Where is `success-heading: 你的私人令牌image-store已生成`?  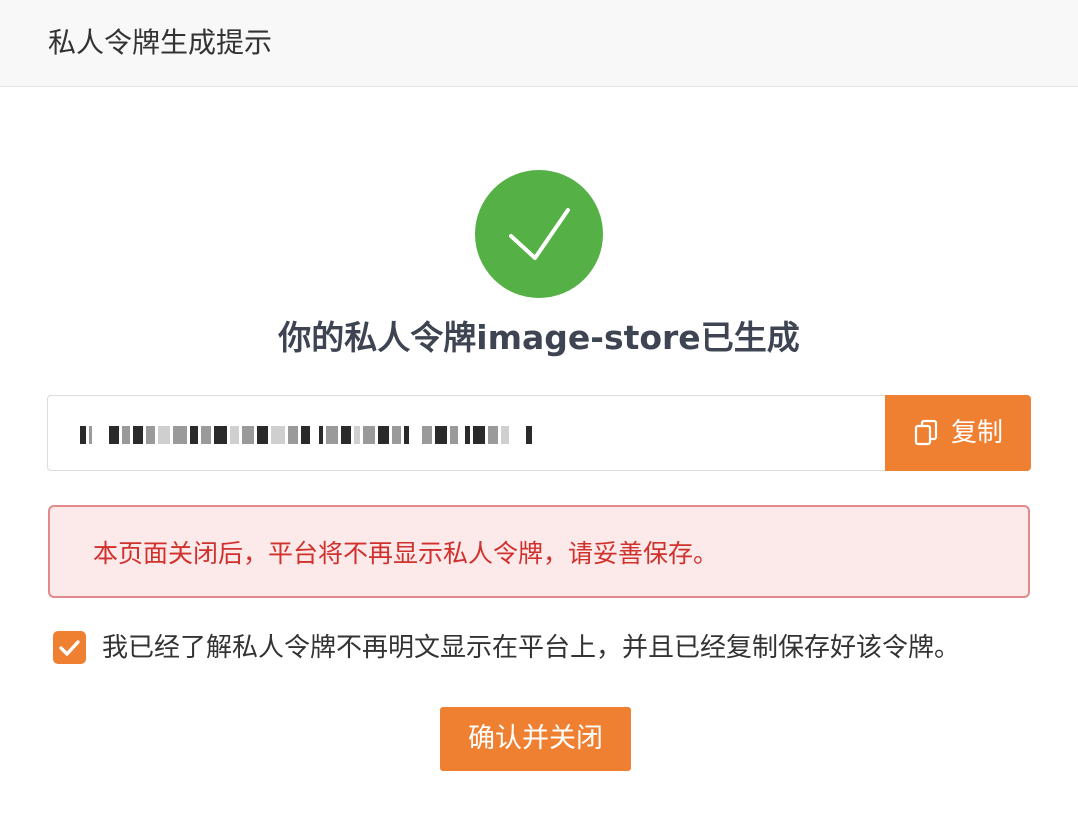 success-heading: 你的私人令牌image-store已生成 is located at coordinates (539, 337).